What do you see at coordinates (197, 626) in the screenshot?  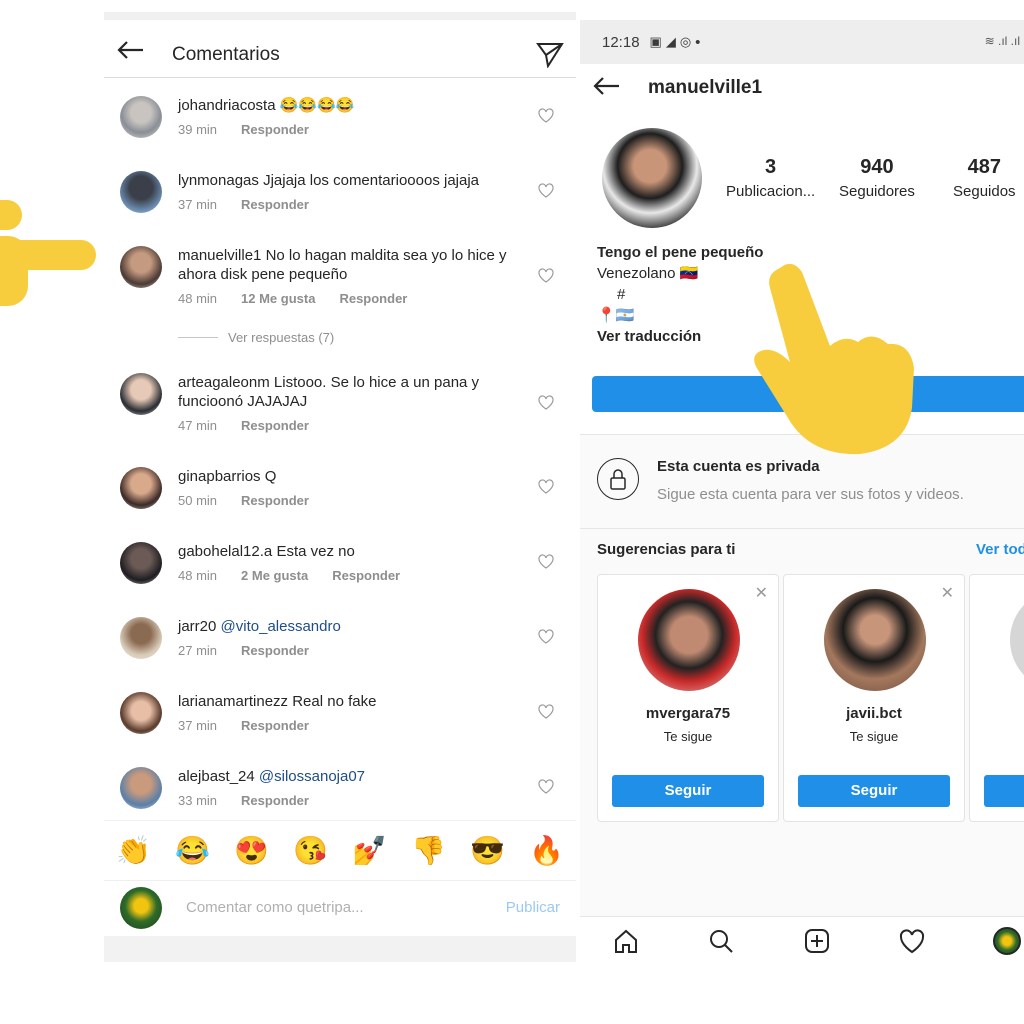 I see `comment-username: jarr20` at bounding box center [197, 626].